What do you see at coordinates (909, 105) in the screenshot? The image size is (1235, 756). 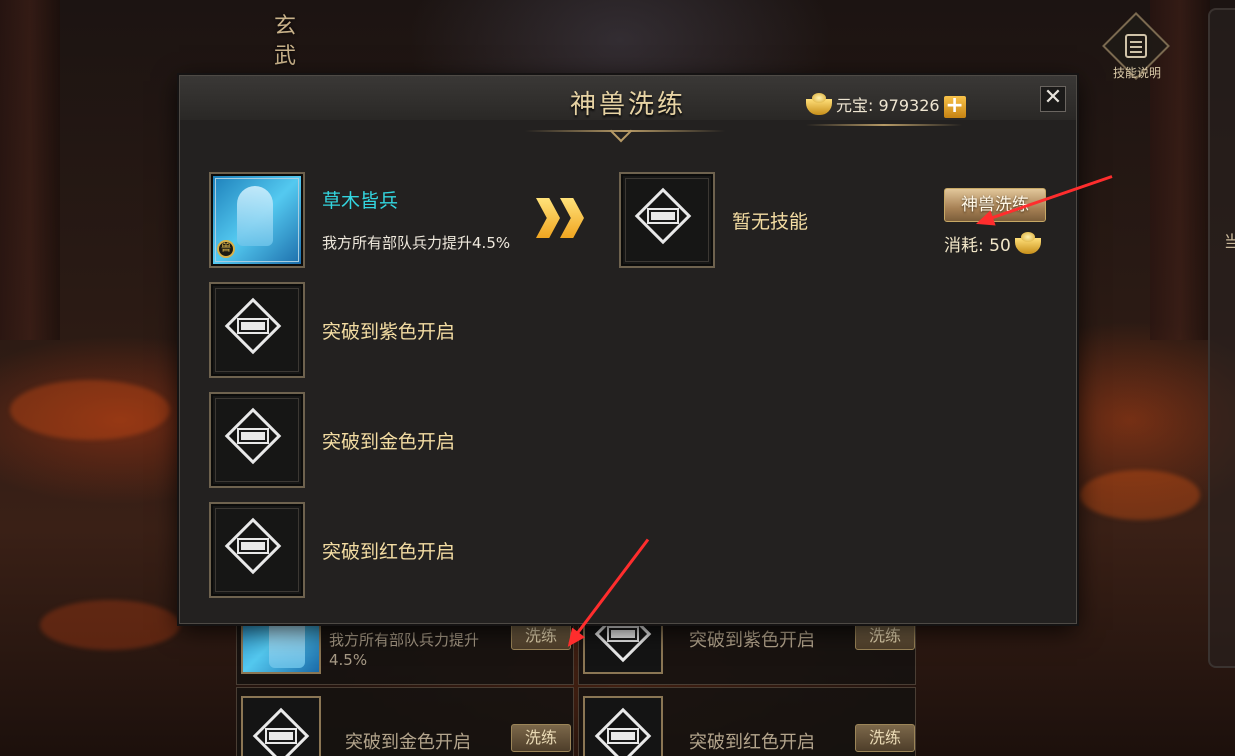 I see `currency-value: 979326` at bounding box center [909, 105].